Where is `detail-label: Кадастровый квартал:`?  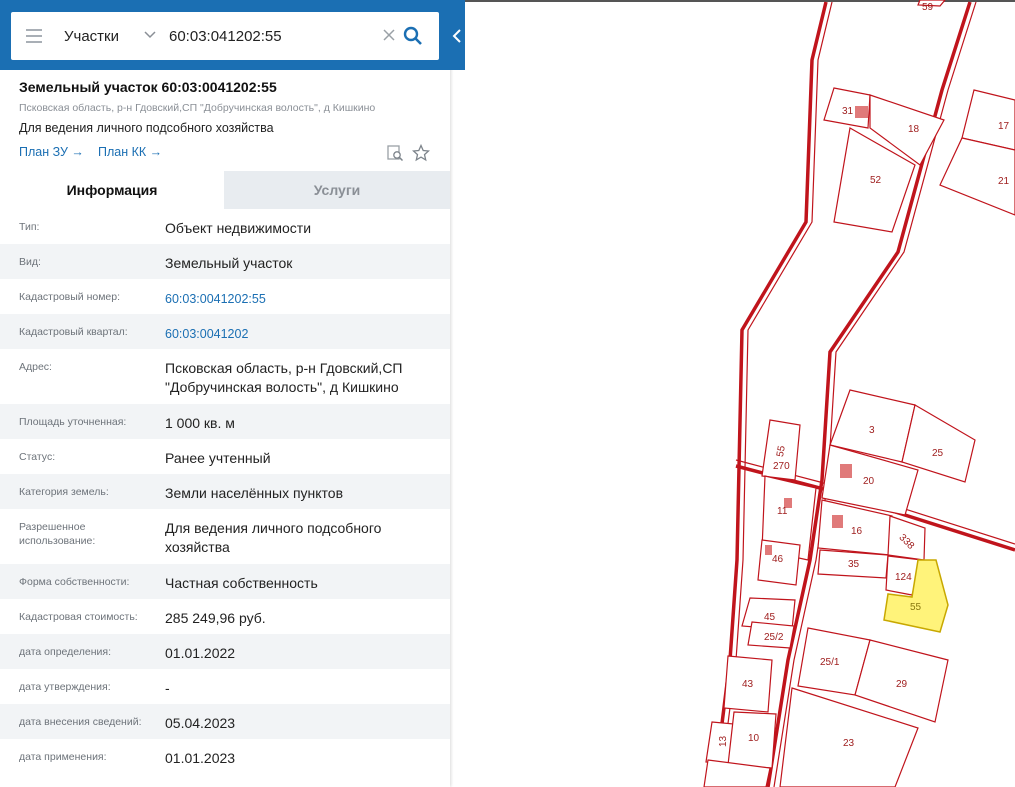 detail-label: Кадастровый квартал: is located at coordinates (73, 332).